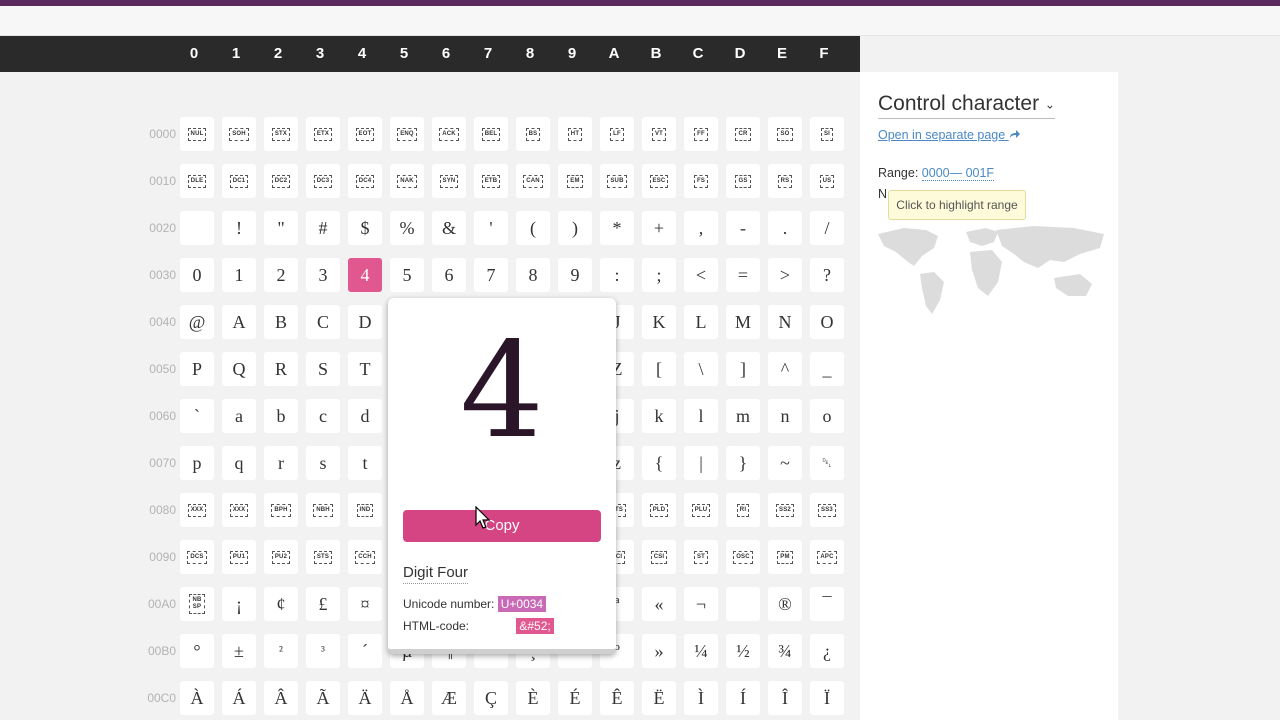 The height and width of the screenshot is (720, 1280). I want to click on control-char-cell: PU2, so click(281, 557).